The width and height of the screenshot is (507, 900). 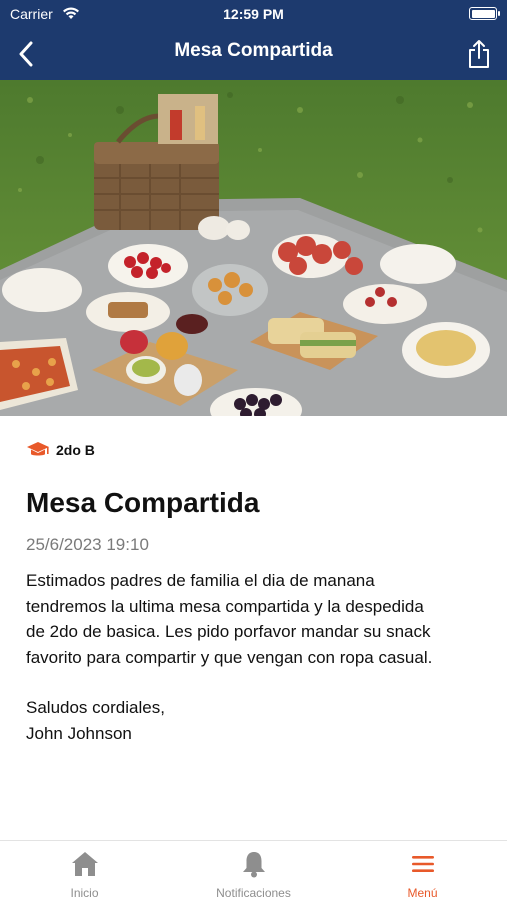 What do you see at coordinates (87, 544) in the screenshot?
I see `post-date: 25/6/2023 19:10` at bounding box center [87, 544].